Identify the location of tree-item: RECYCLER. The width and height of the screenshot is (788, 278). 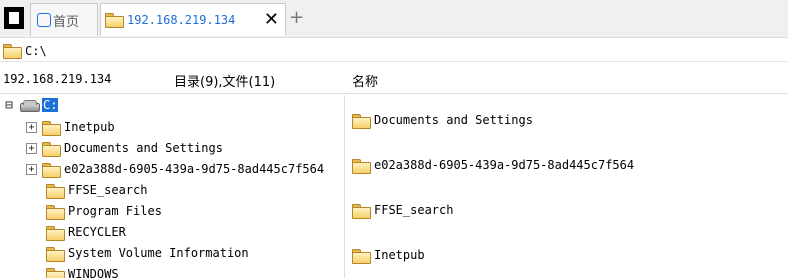
(86, 232).